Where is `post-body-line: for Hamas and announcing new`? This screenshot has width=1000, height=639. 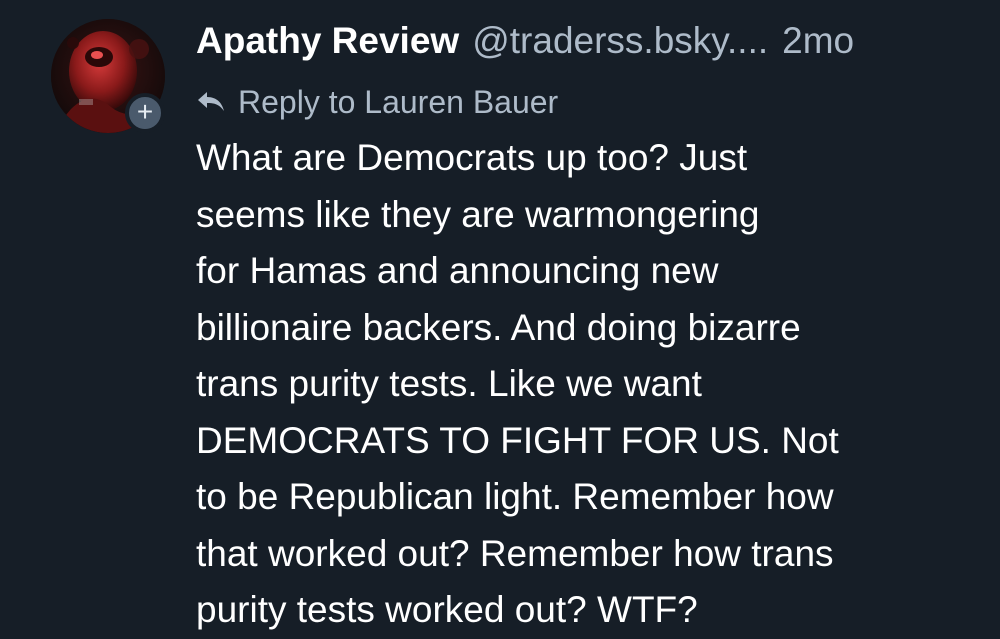
post-body-line: for Hamas and announcing new is located at coordinates (457, 270).